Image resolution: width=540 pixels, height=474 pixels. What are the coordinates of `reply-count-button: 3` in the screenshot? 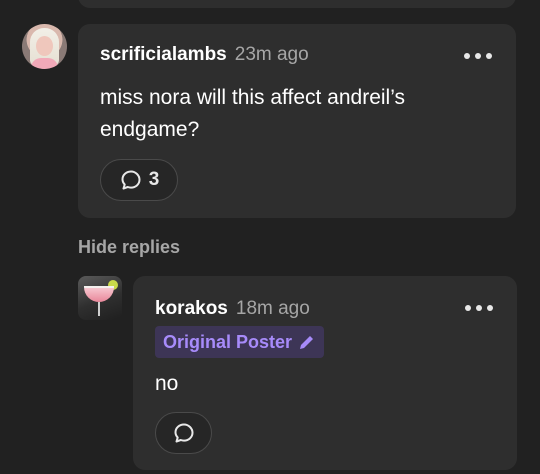 It's located at (139, 180).